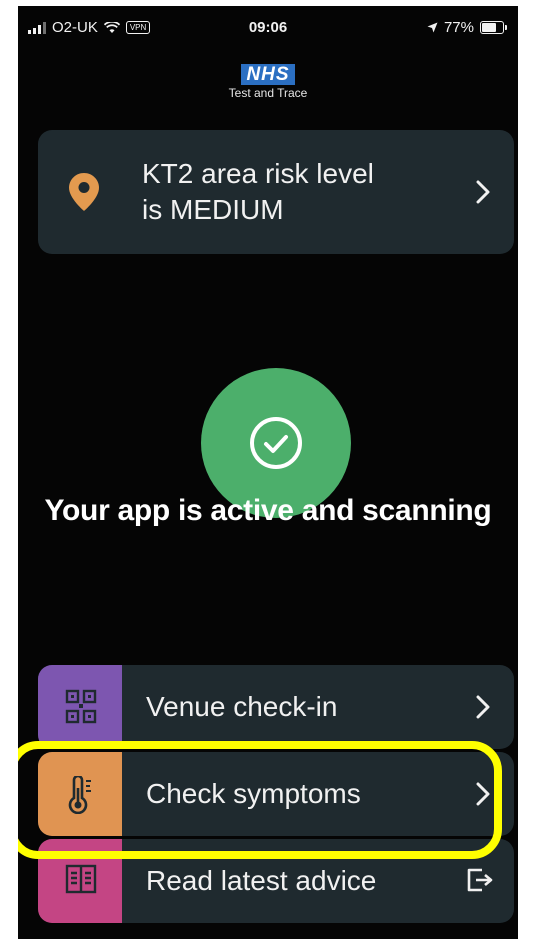 The image size is (534, 939). I want to click on venue-check-in-button: Venue check-in, so click(276, 707).